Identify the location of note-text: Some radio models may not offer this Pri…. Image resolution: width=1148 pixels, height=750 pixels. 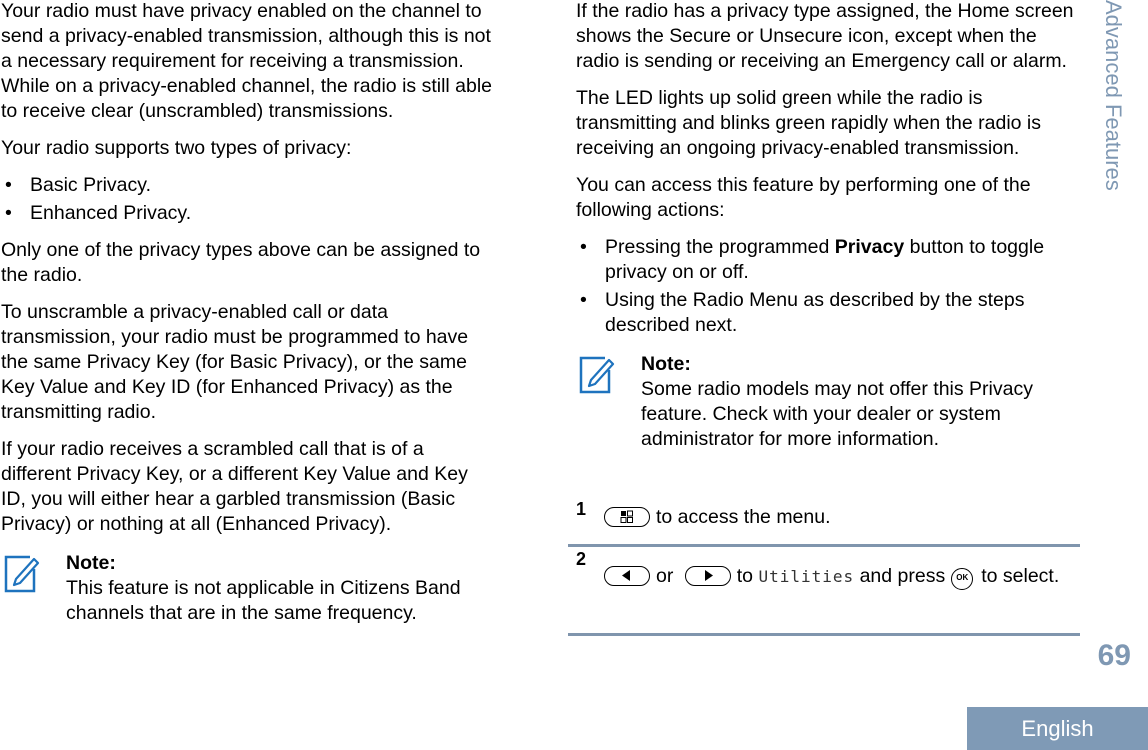
(837, 414).